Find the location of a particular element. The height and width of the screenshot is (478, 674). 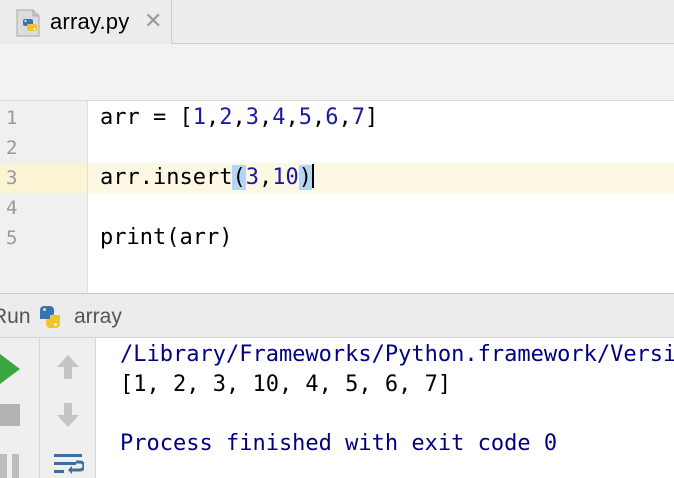

close-tab-icon: ✕ is located at coordinates (153, 22).